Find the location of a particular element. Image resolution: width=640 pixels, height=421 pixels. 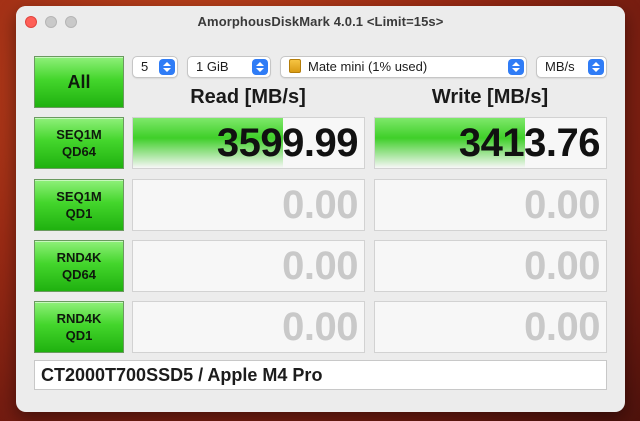

test-button-seq1m-qd64: SEQ1M QD64 is located at coordinates (79, 143).